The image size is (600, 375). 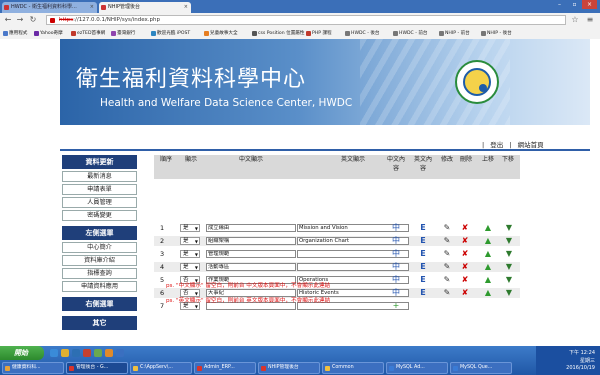 What do you see at coordinates (306, 20) in the screenshot?
I see `url-input: https://127.0.0.1/NHIP/sys/index.php` at bounding box center [306, 20].